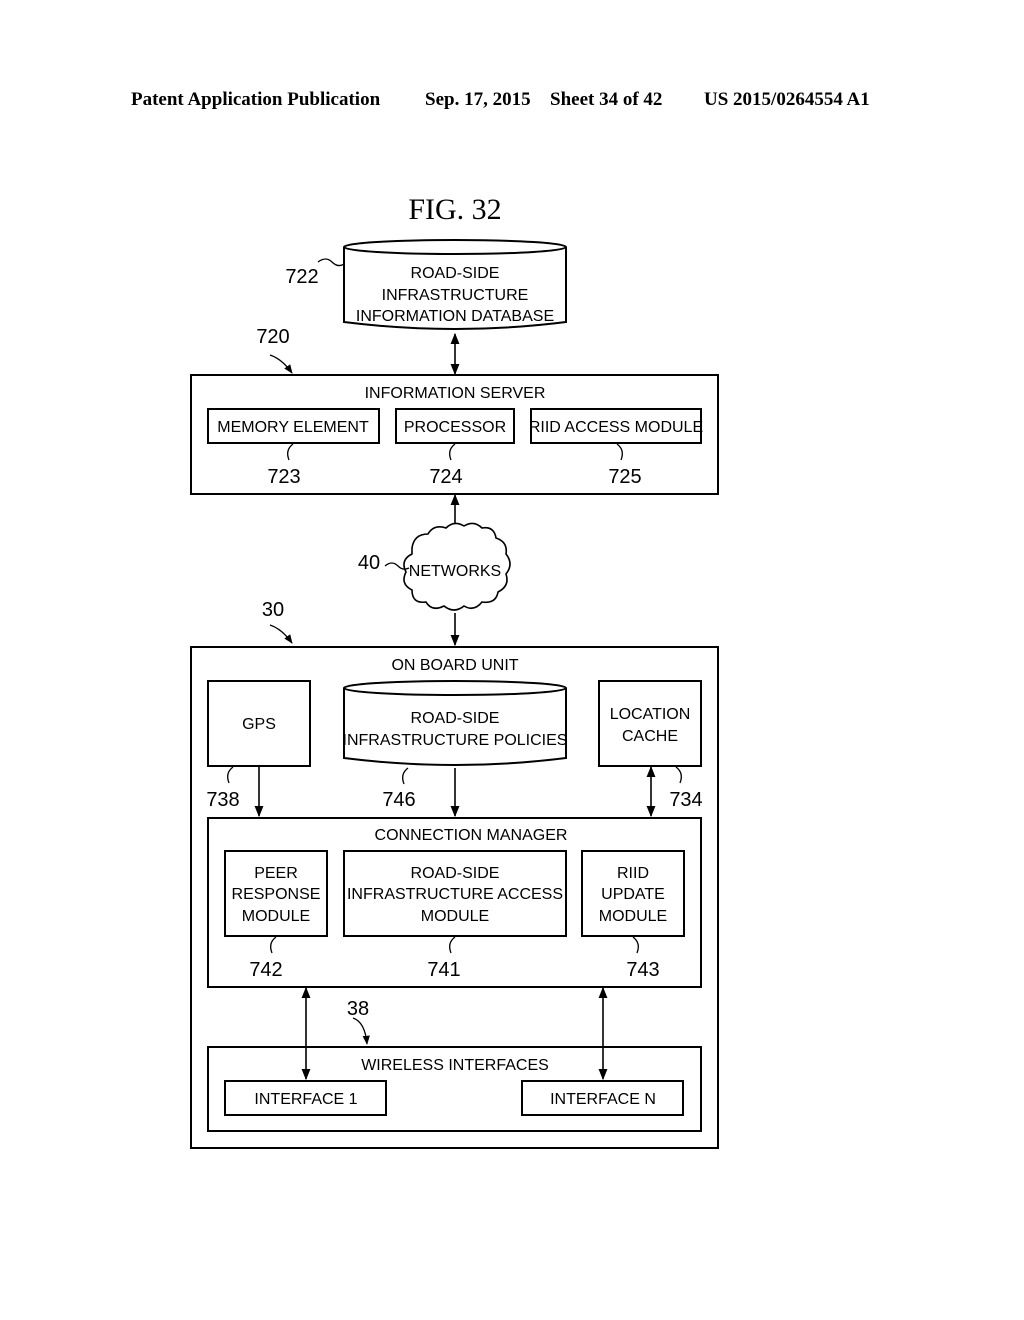 The height and width of the screenshot is (1320, 1024). What do you see at coordinates (455, 316) in the screenshot?
I see `database-line-3: INFORMATION DATABASE` at bounding box center [455, 316].